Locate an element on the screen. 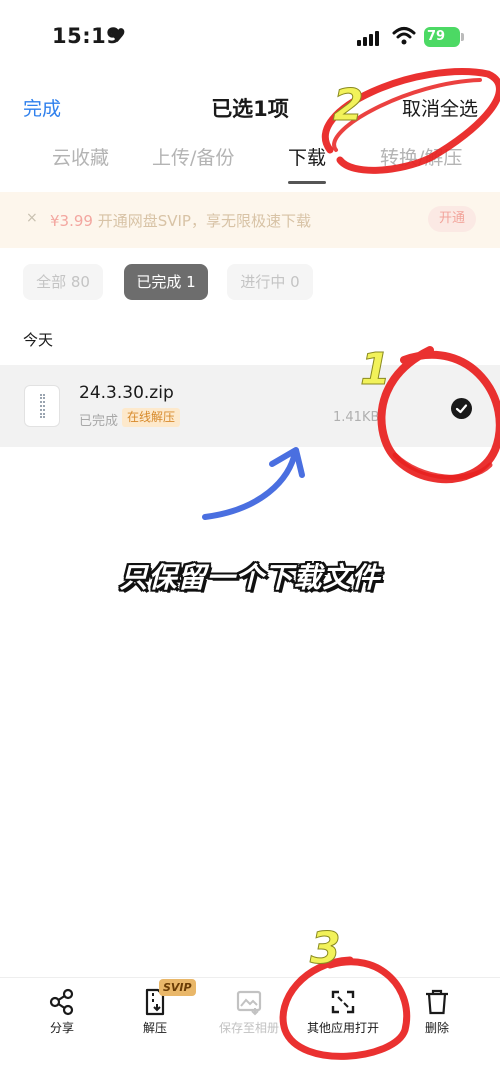  svip-promo-banner: × ¥3.99 开通网盘SVIP，享无限极速下载 开通 is located at coordinates (250, 220).